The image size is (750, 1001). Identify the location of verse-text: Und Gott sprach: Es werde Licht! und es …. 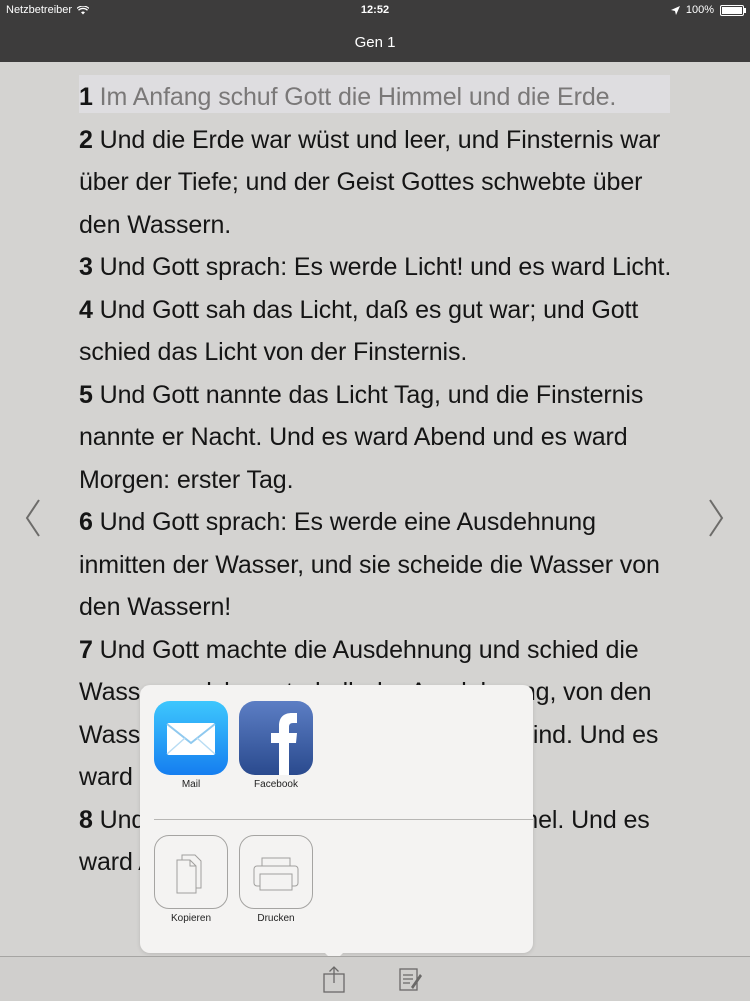
(385, 267).